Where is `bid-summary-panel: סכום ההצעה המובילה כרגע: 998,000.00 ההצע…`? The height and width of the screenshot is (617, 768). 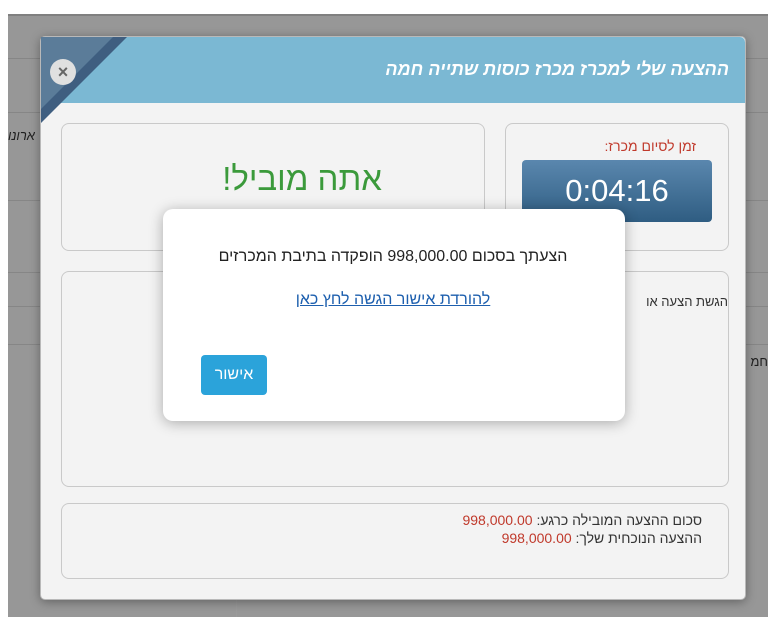
bid-summary-panel: סכום ההצעה המובילה כרגע: 998,000.00 ההצע… is located at coordinates (395, 541).